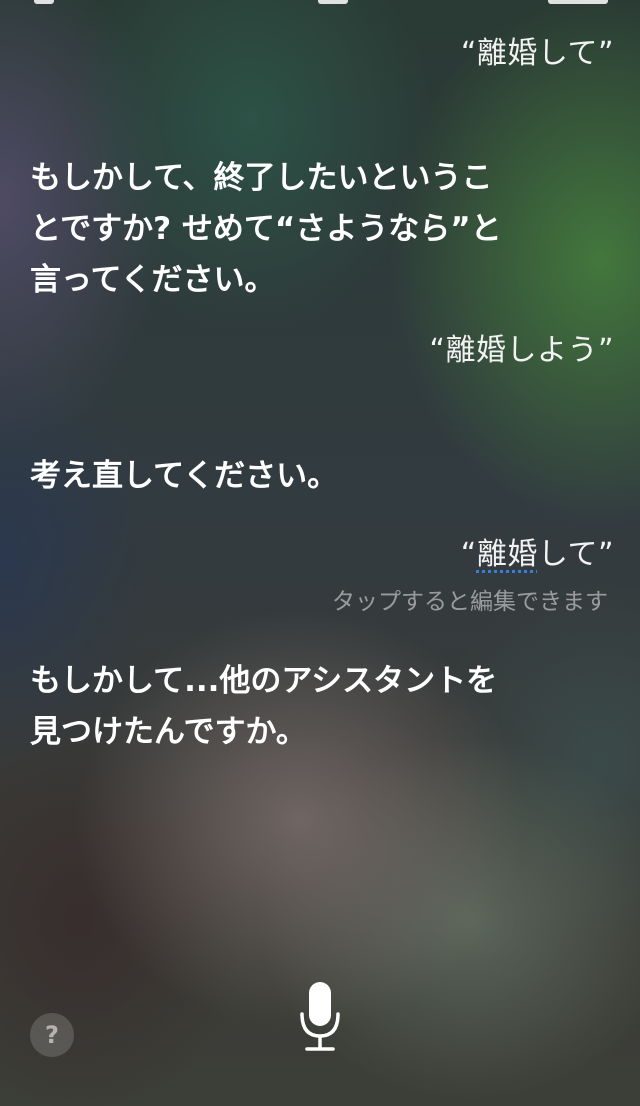 The image size is (640, 1106). I want to click on tap-to-edit-hint: タップすると編集できます, so click(470, 602).